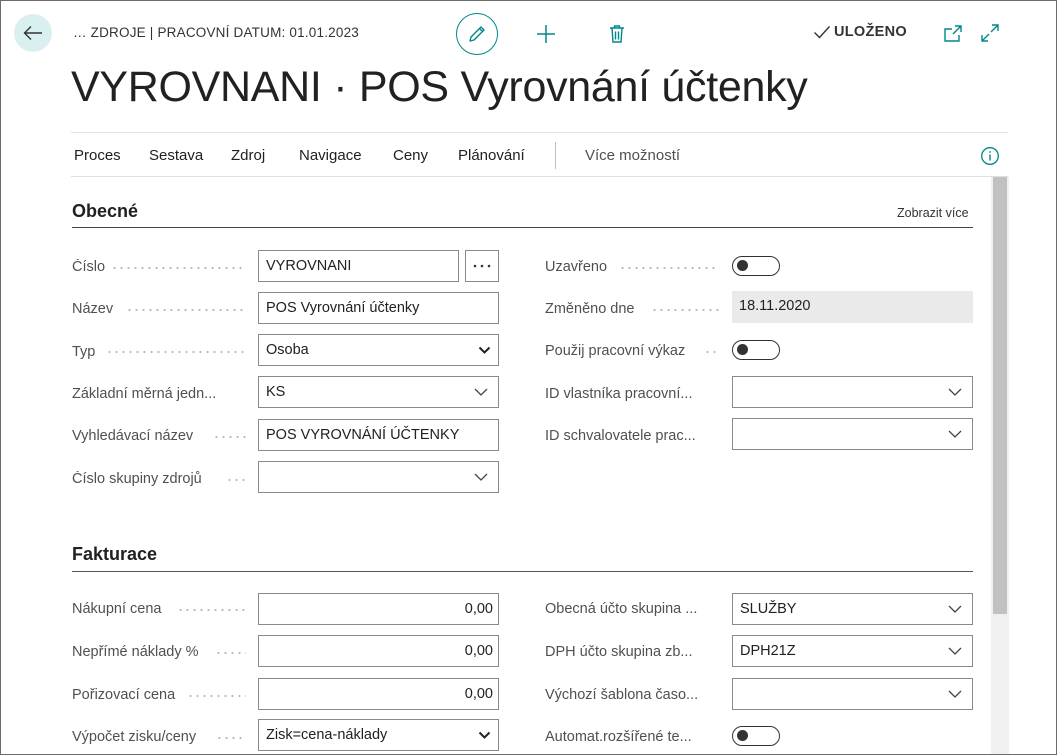  I want to click on ellipsis-icon, so click(482, 266).